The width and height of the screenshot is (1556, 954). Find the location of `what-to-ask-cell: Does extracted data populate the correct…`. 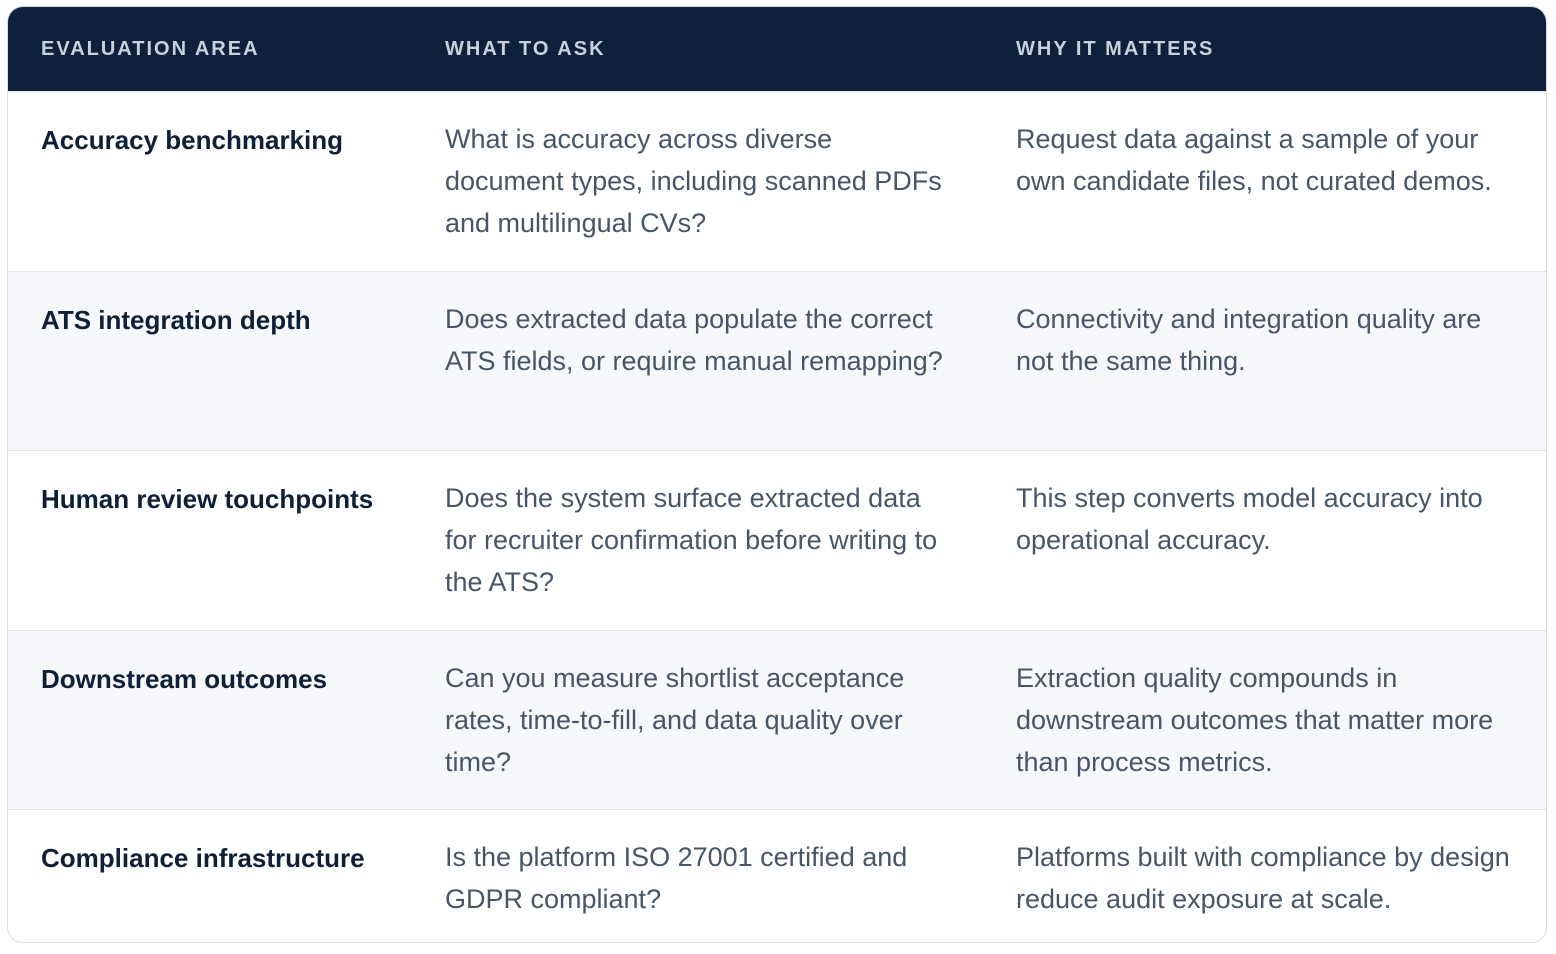

what-to-ask-cell: Does extracted data populate the correct… is located at coordinates (694, 340).